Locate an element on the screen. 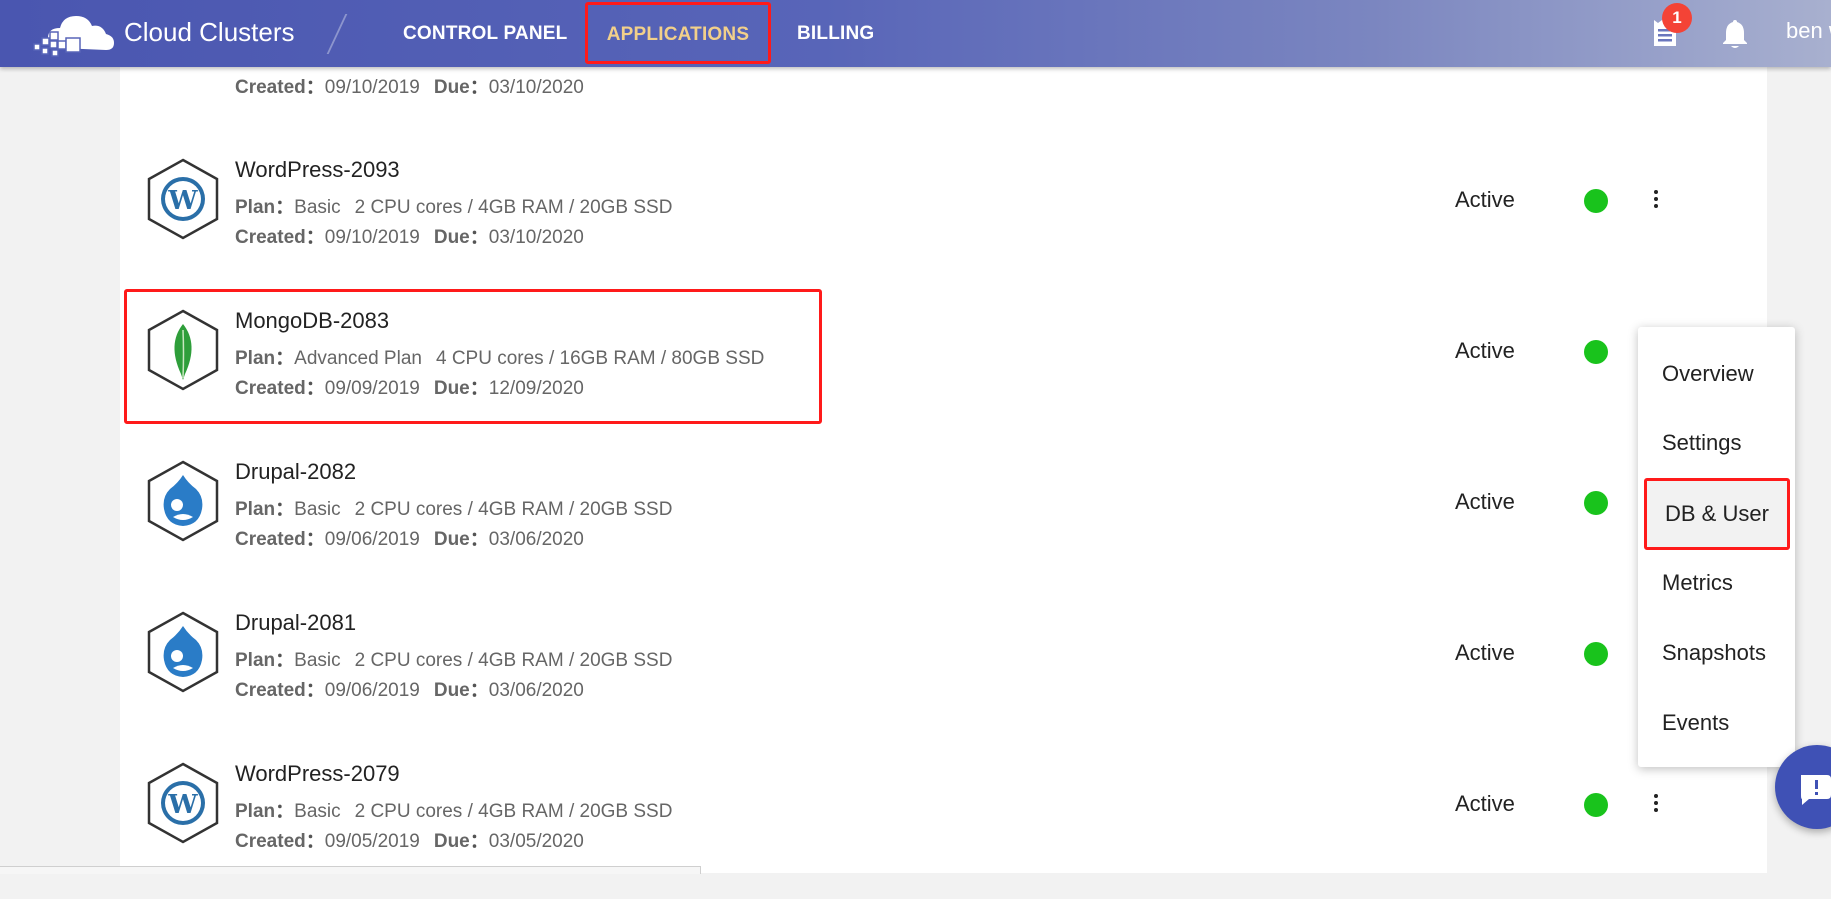  menu-item-snapshots: Snapshots is located at coordinates (1716, 653).